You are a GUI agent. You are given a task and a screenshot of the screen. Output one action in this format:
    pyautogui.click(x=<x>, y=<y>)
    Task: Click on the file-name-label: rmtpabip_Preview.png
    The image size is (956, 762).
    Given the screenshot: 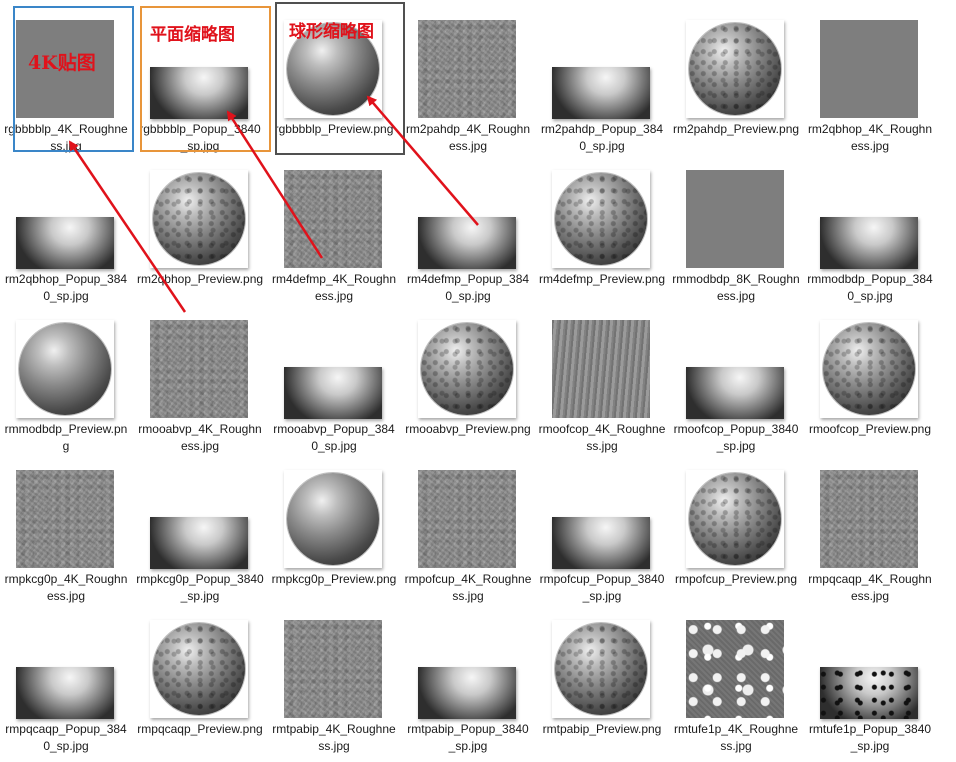 What is the action you would take?
    pyautogui.click(x=602, y=729)
    